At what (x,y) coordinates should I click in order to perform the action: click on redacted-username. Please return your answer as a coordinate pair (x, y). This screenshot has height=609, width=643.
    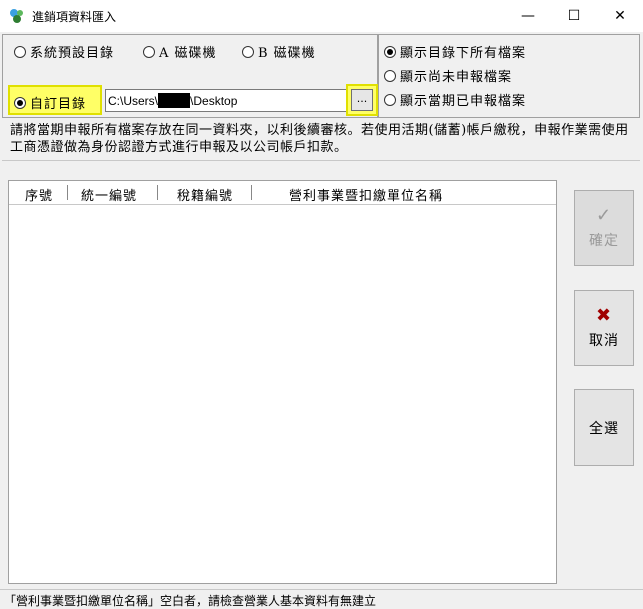
    Looking at the image, I should click on (174, 100).